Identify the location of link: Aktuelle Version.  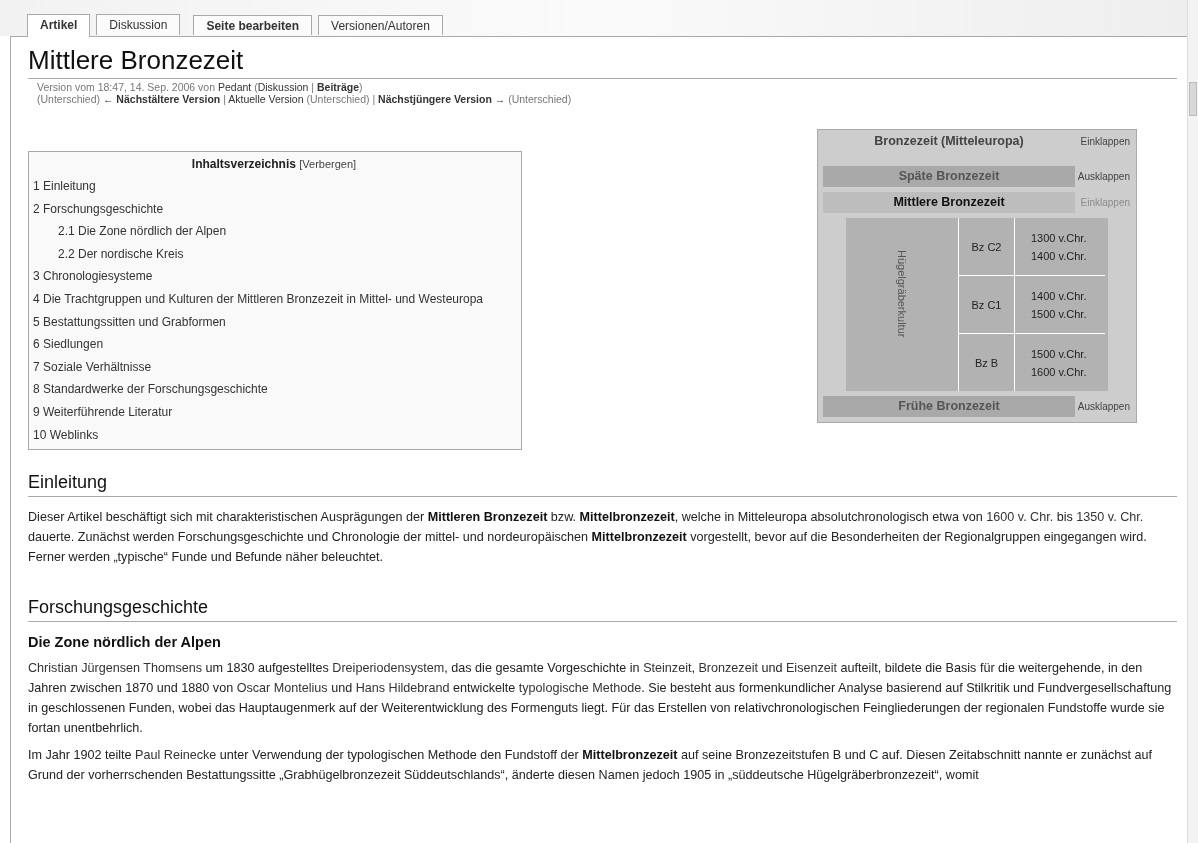
(266, 99).